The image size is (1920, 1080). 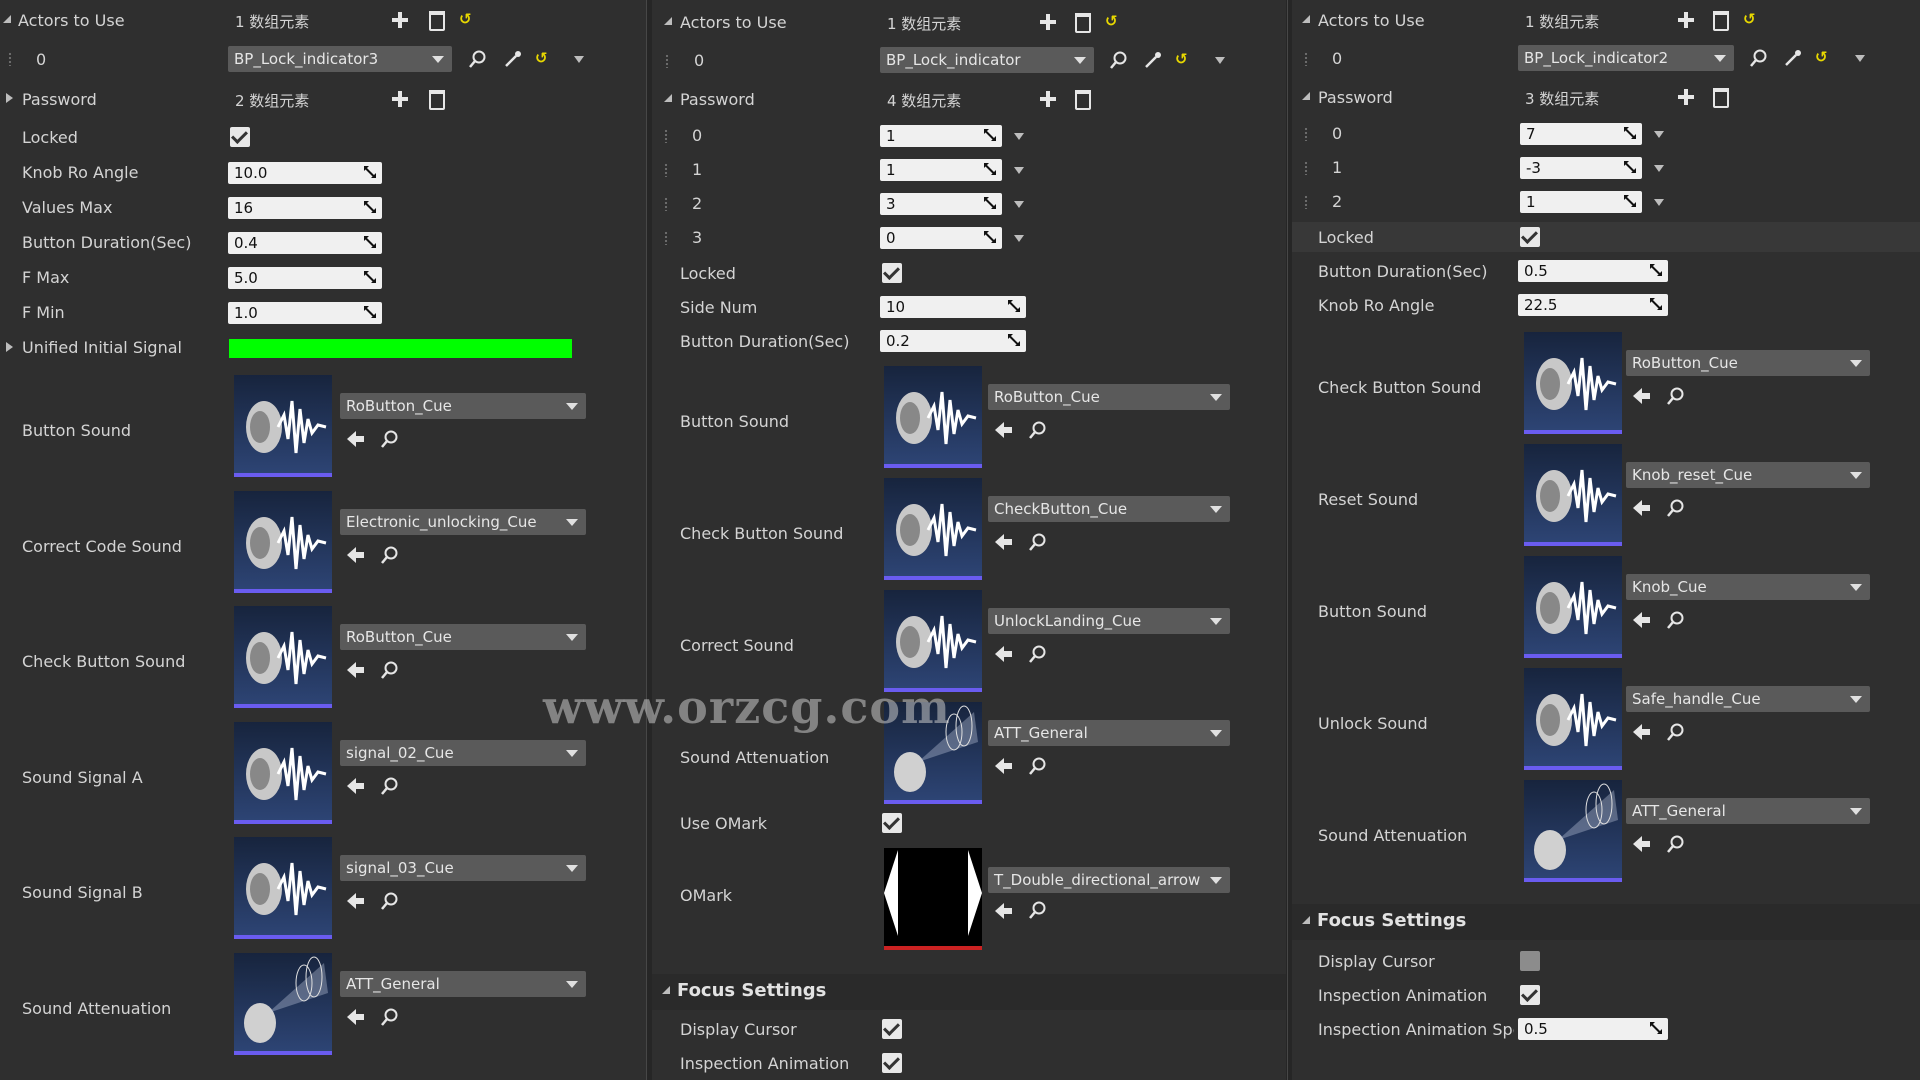 I want to click on values-max-field: 16, so click(x=305, y=208).